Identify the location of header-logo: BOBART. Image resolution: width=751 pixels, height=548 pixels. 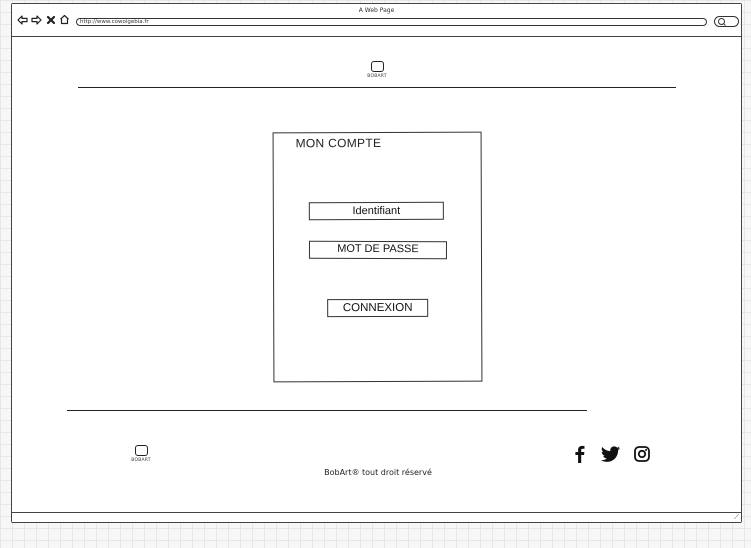
(377, 70).